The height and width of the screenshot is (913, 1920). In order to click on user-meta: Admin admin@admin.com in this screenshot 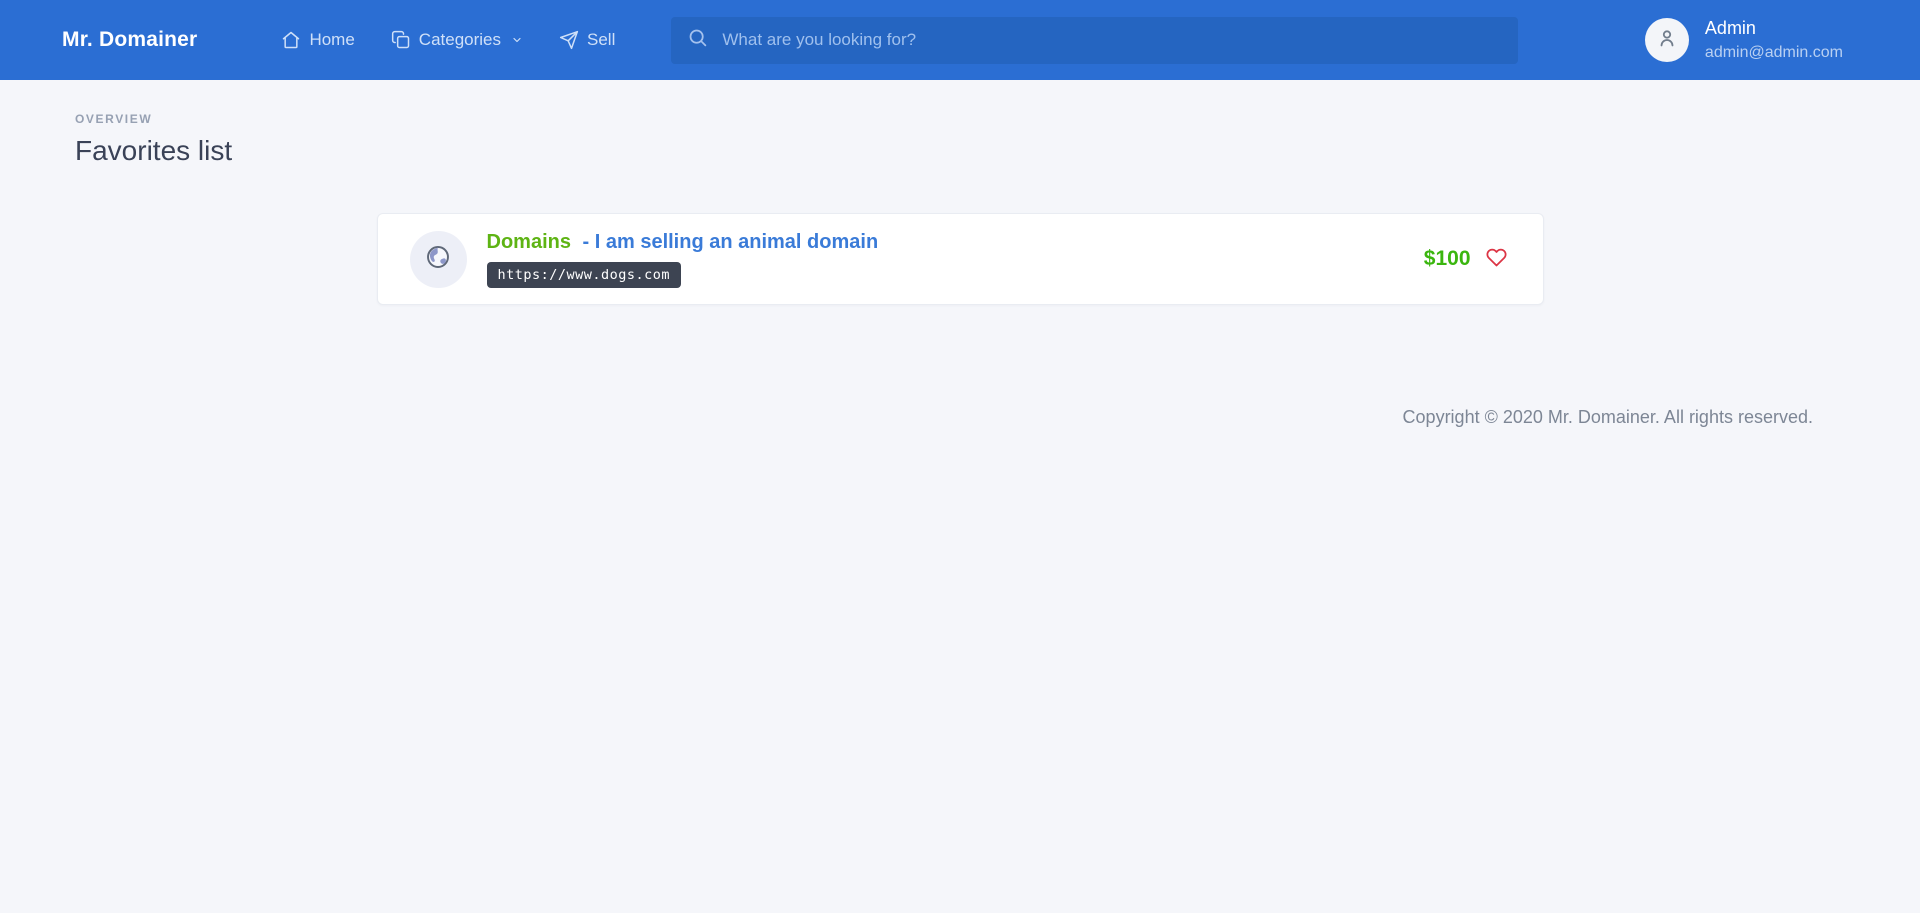, I will do `click(1774, 40)`.